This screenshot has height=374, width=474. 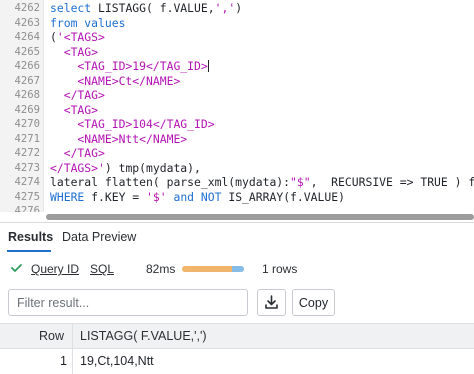 I want to click on string-literal: </TAGS>', so click(x=77, y=167).